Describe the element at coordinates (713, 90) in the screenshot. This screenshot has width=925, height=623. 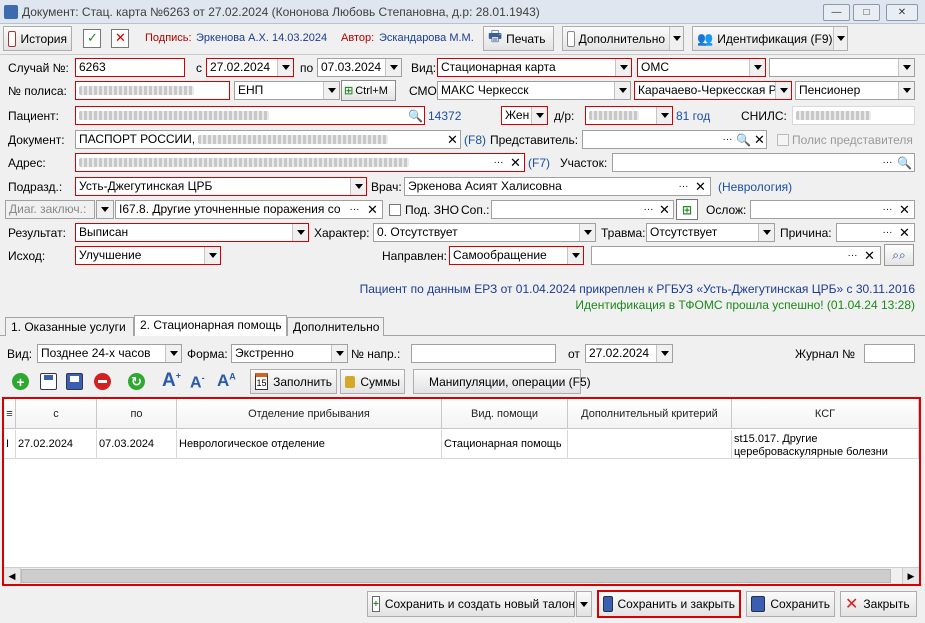
I see `region-select: Карачаево-Черкесская Р` at that location.